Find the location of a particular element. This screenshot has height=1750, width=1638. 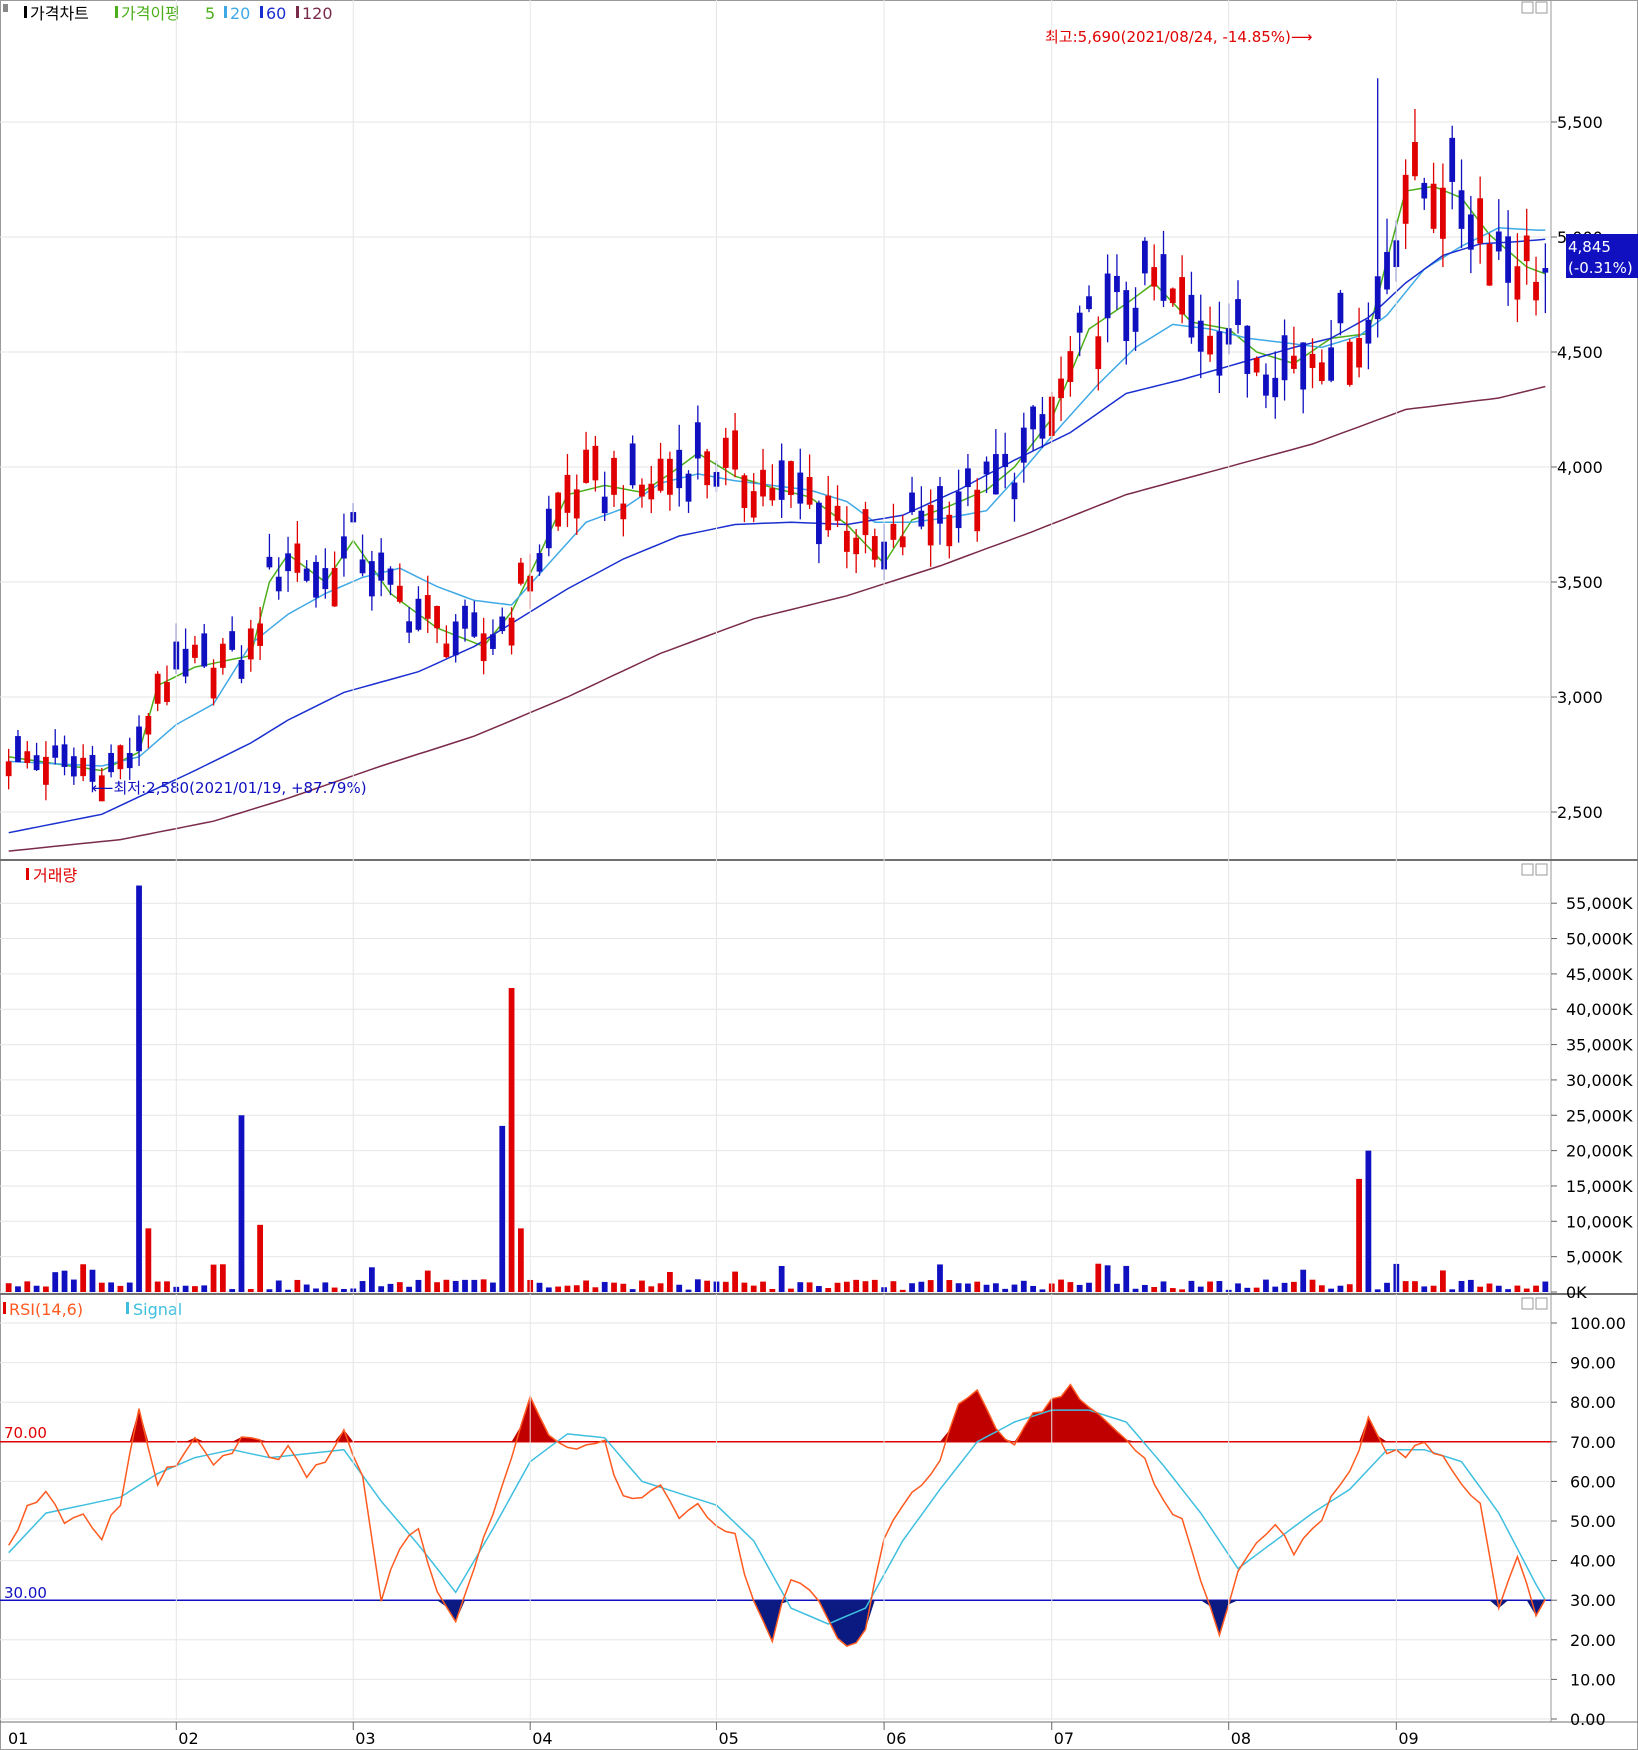

month-label: 07 is located at coordinates (1064, 1738).